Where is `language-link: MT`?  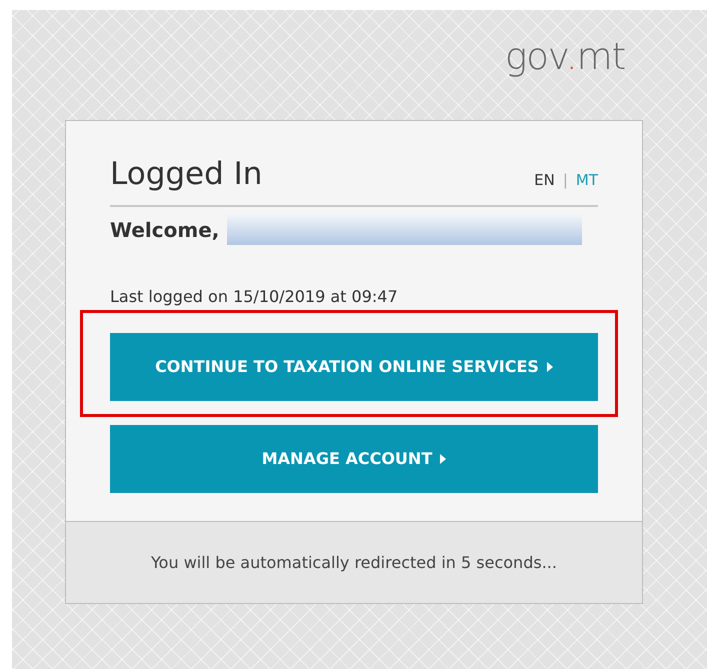
language-link: MT is located at coordinates (587, 180).